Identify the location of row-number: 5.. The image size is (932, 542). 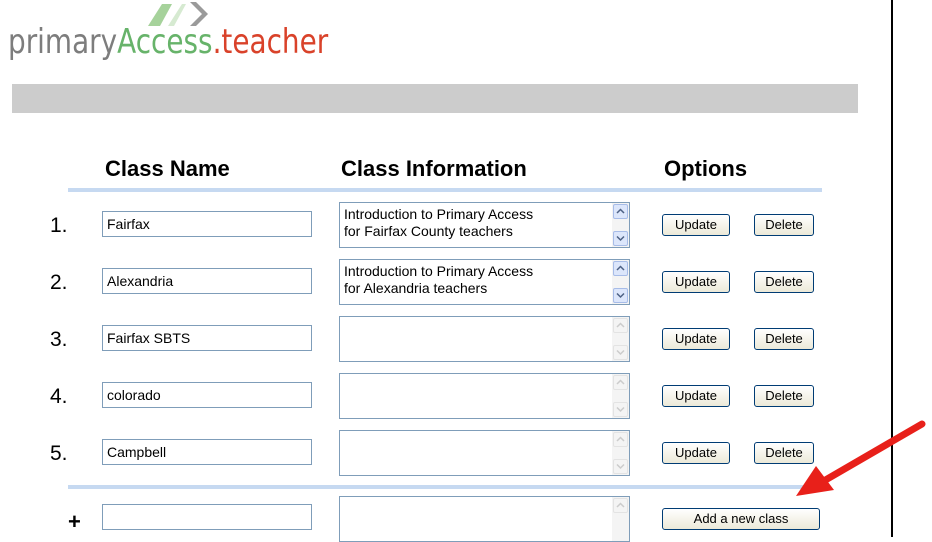
(59, 453).